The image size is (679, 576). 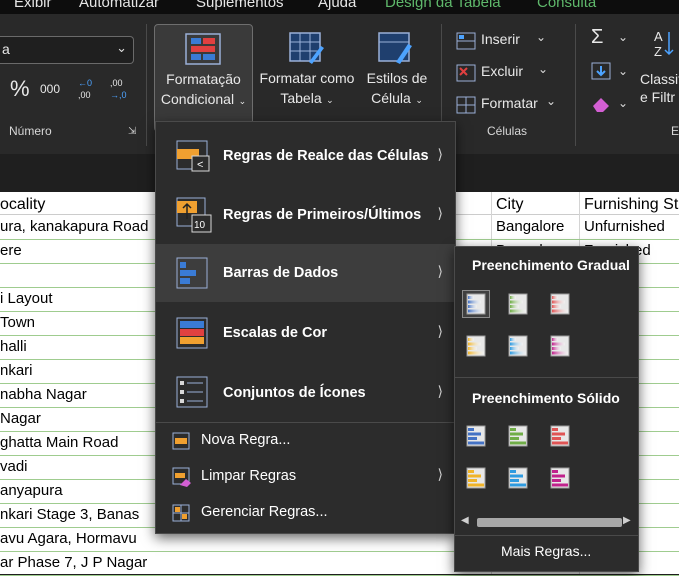 I want to click on gradient-fill-title: Preenchimento Gradual, so click(x=551, y=265).